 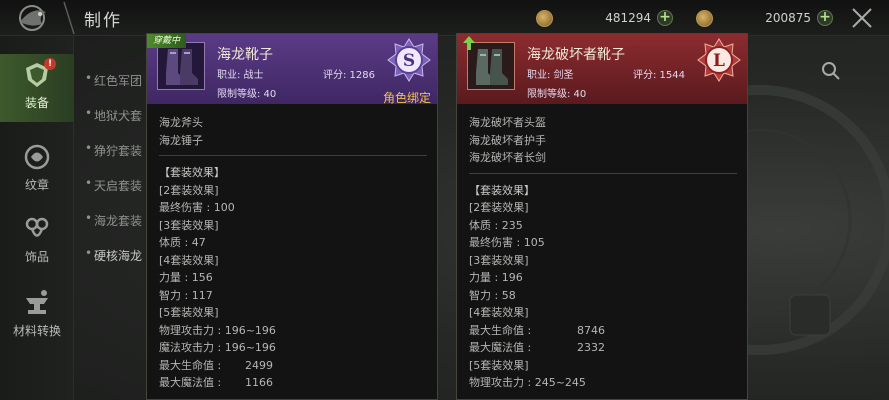 I want to click on grade-letter: L, so click(x=719, y=61).